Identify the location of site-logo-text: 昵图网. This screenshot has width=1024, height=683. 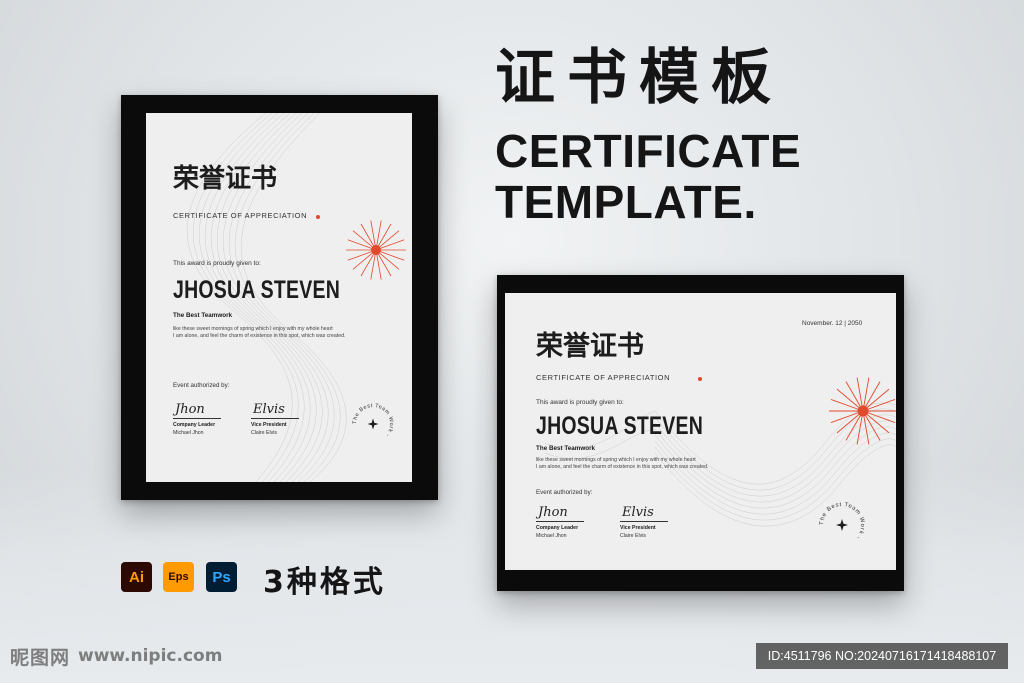
(40, 657).